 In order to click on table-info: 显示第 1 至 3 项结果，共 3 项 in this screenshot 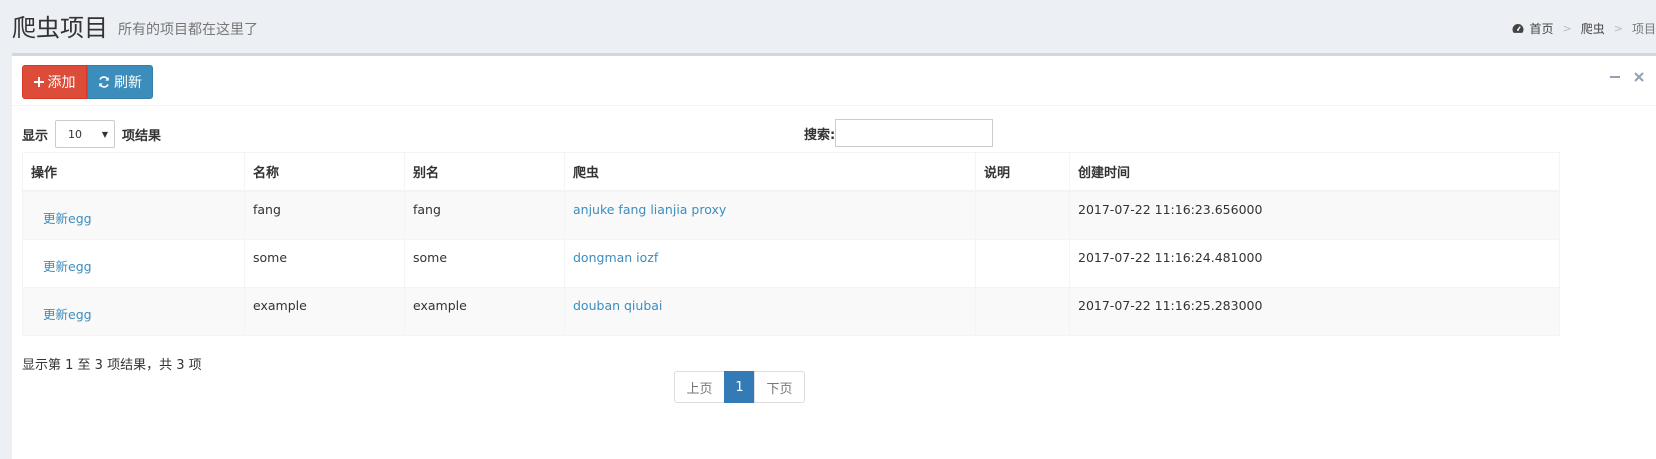, I will do `click(112, 365)`.